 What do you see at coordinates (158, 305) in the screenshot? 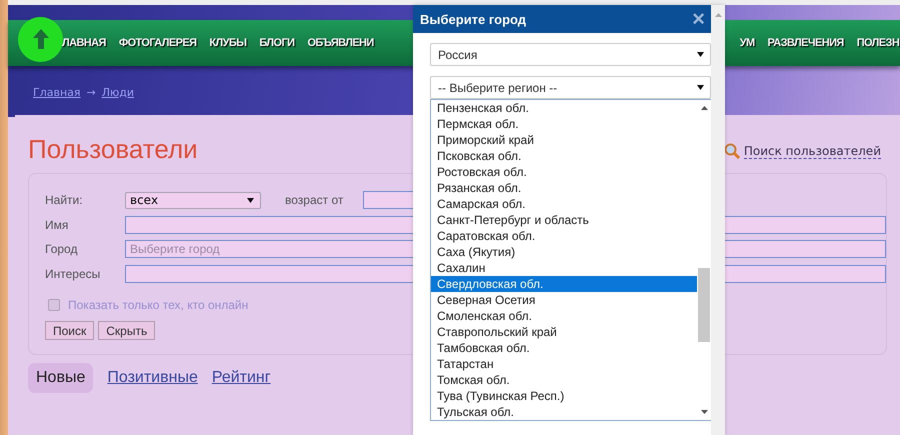
I see `checkbox-label: Показать только тех, кто онлайн` at bounding box center [158, 305].